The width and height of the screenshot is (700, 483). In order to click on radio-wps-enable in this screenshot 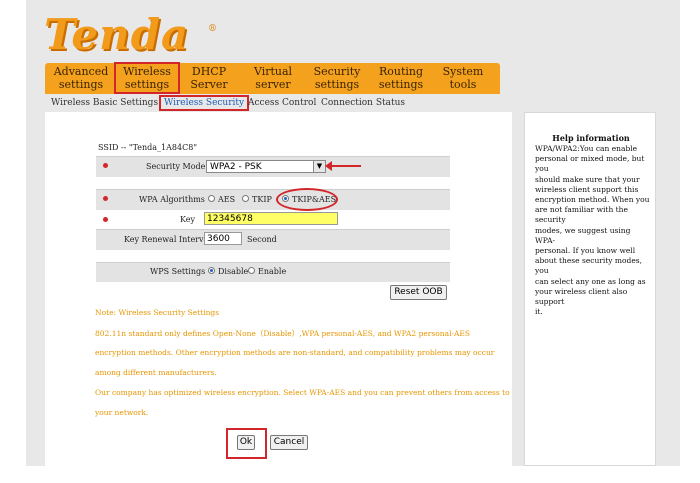, I will do `click(251, 270)`.